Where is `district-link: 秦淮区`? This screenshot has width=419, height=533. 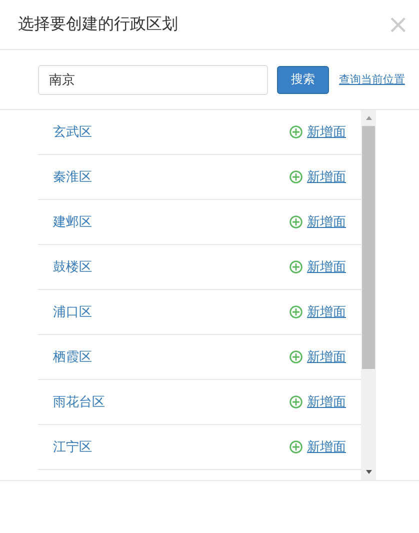
district-link: 秦淮区 is located at coordinates (72, 177).